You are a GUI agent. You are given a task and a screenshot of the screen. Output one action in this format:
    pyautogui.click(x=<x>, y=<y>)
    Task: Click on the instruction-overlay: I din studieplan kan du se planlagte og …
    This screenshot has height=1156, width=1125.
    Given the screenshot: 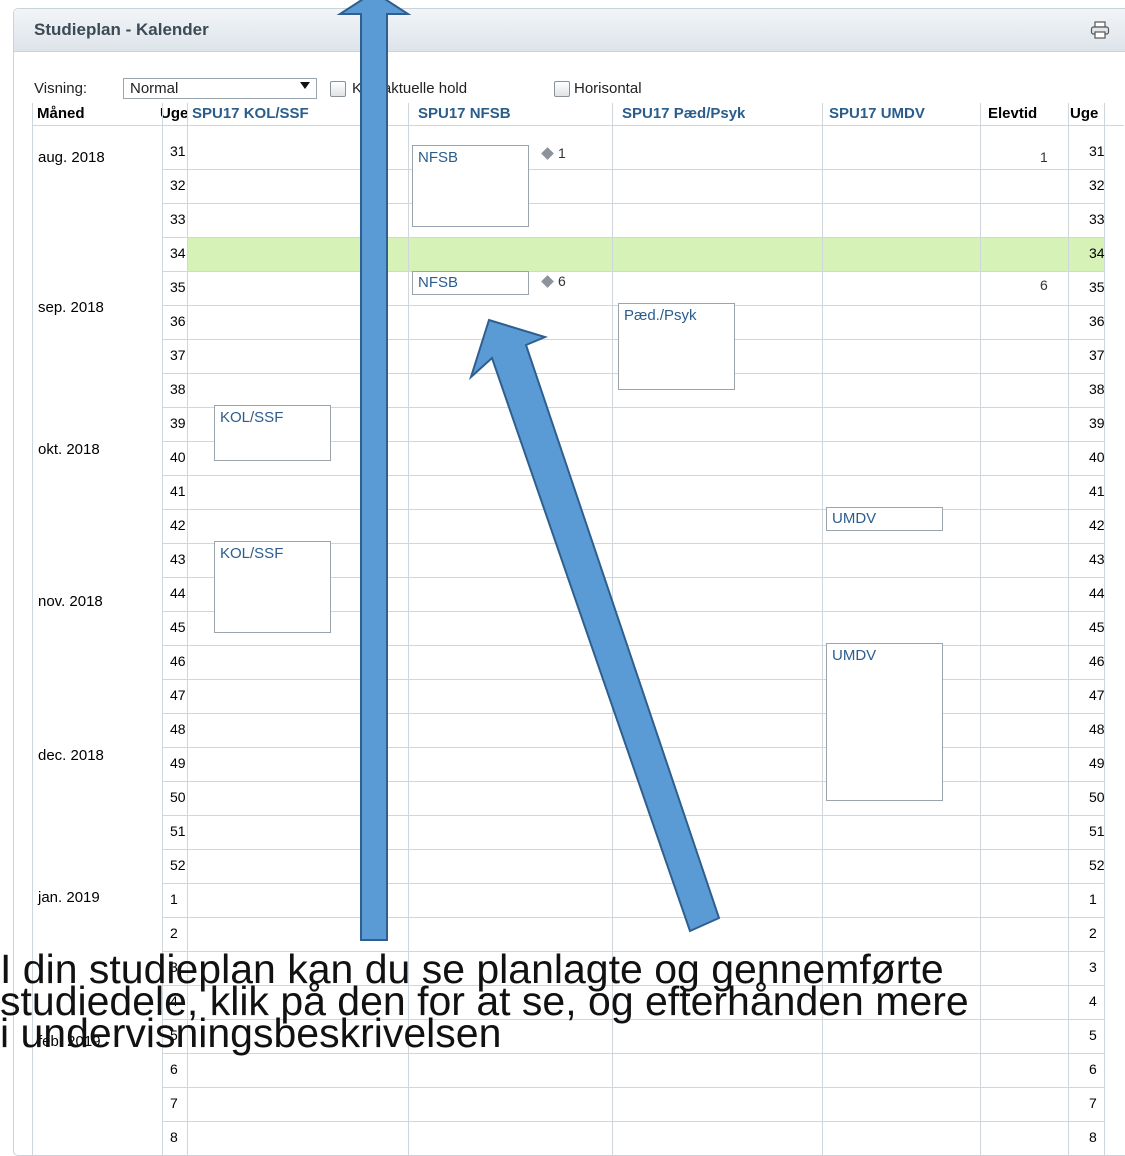 What is the action you would take?
    pyautogui.click(x=562, y=1001)
    